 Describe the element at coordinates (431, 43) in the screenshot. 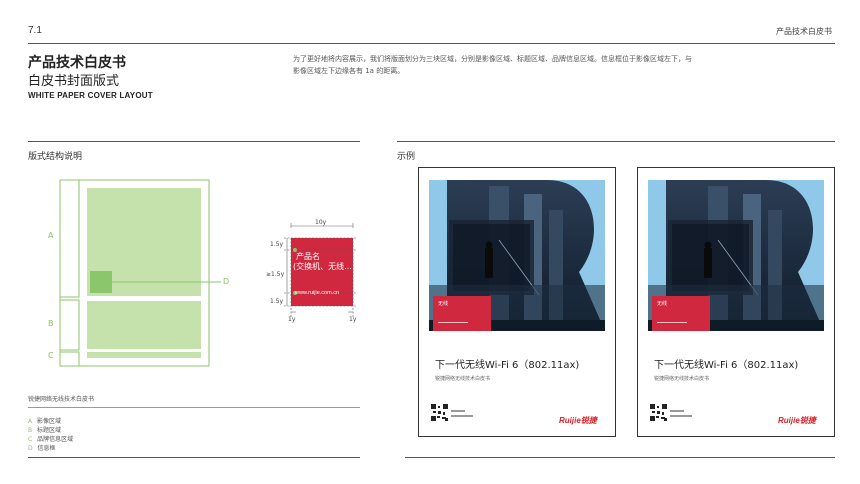

I see `header-rule` at that location.